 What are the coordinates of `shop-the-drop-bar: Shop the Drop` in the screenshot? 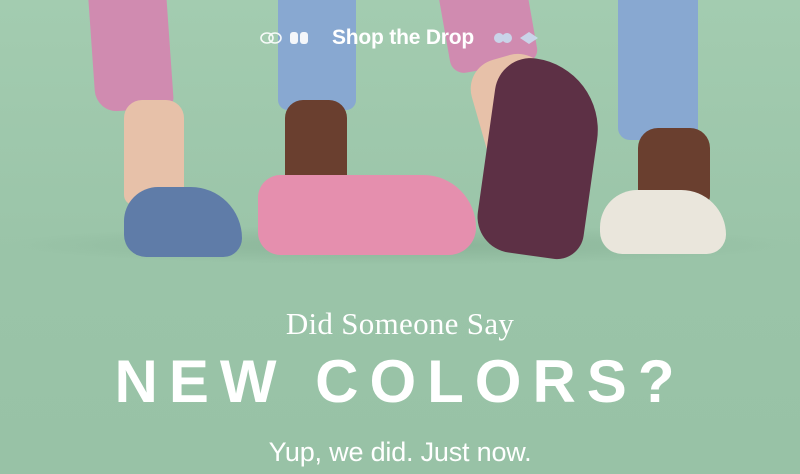 It's located at (400, 38).